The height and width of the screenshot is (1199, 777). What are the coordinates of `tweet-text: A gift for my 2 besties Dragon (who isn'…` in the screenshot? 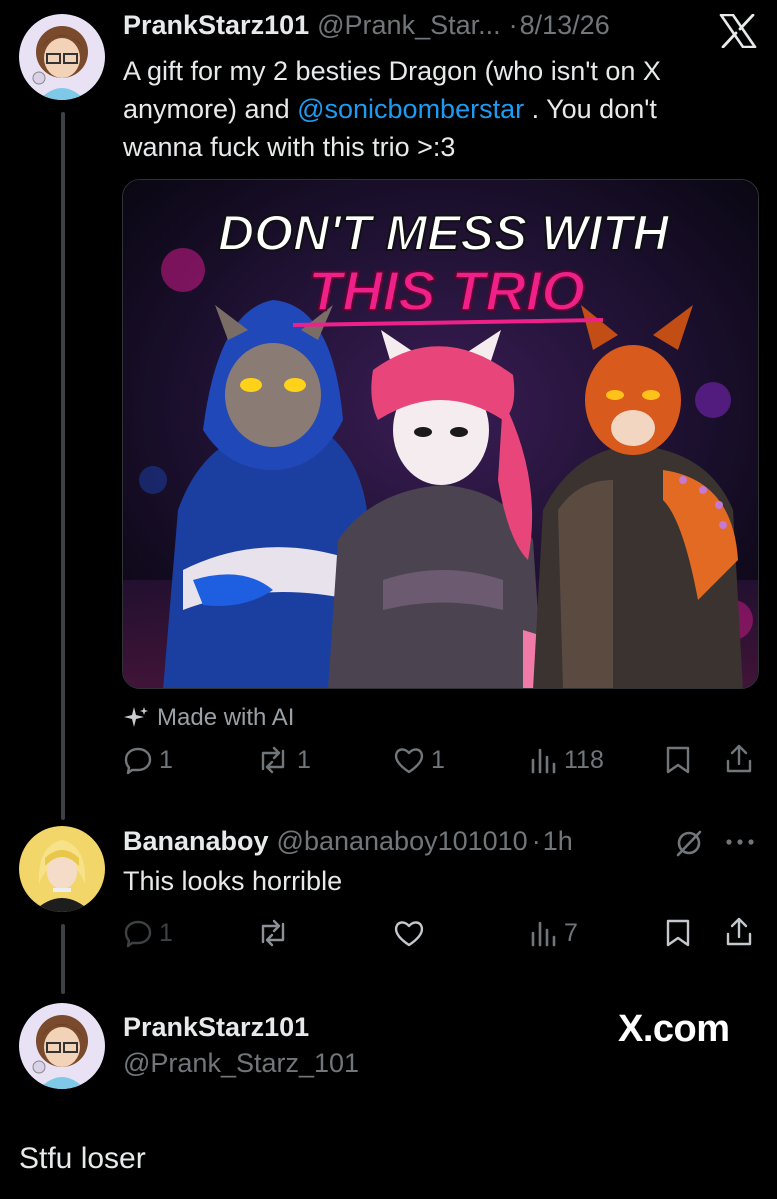 It's located at (433, 109).